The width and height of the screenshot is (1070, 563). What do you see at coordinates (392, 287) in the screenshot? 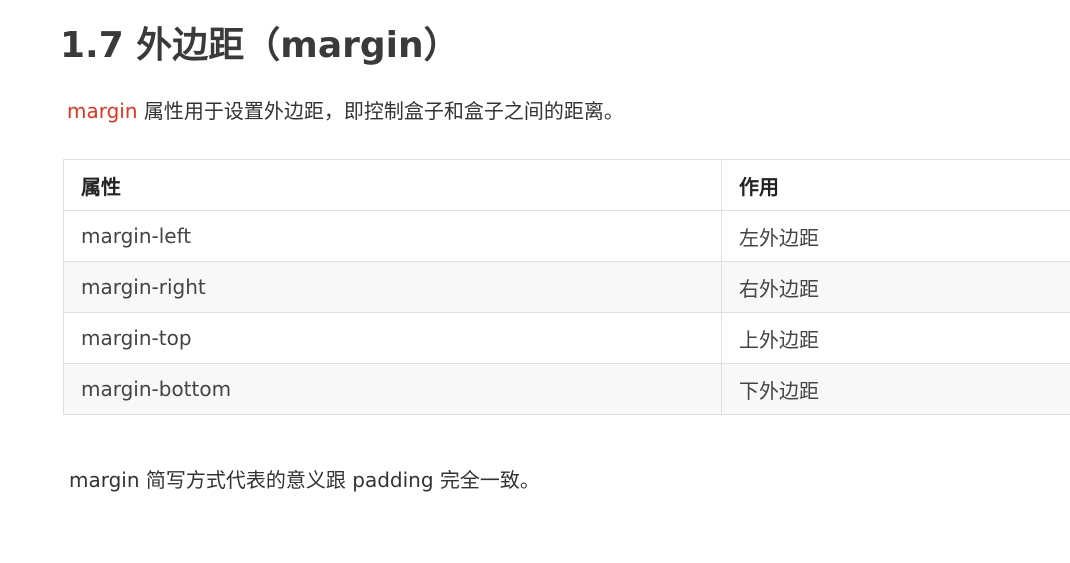
I see `property-cell: margin-right` at bounding box center [392, 287].